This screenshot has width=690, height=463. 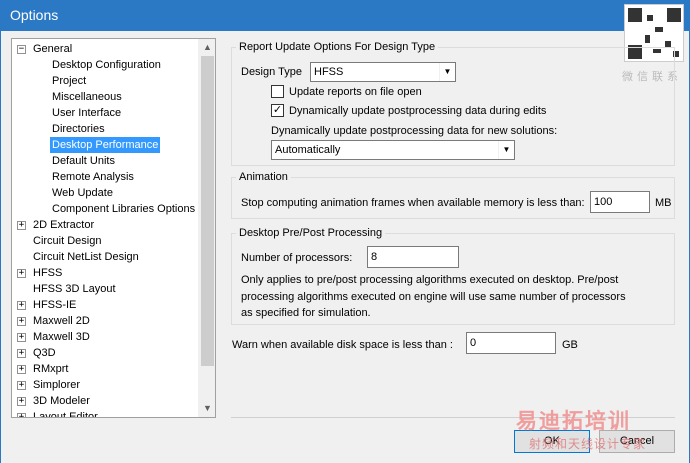 I want to click on tree-item-label: Layout Editor, so click(x=65, y=414).